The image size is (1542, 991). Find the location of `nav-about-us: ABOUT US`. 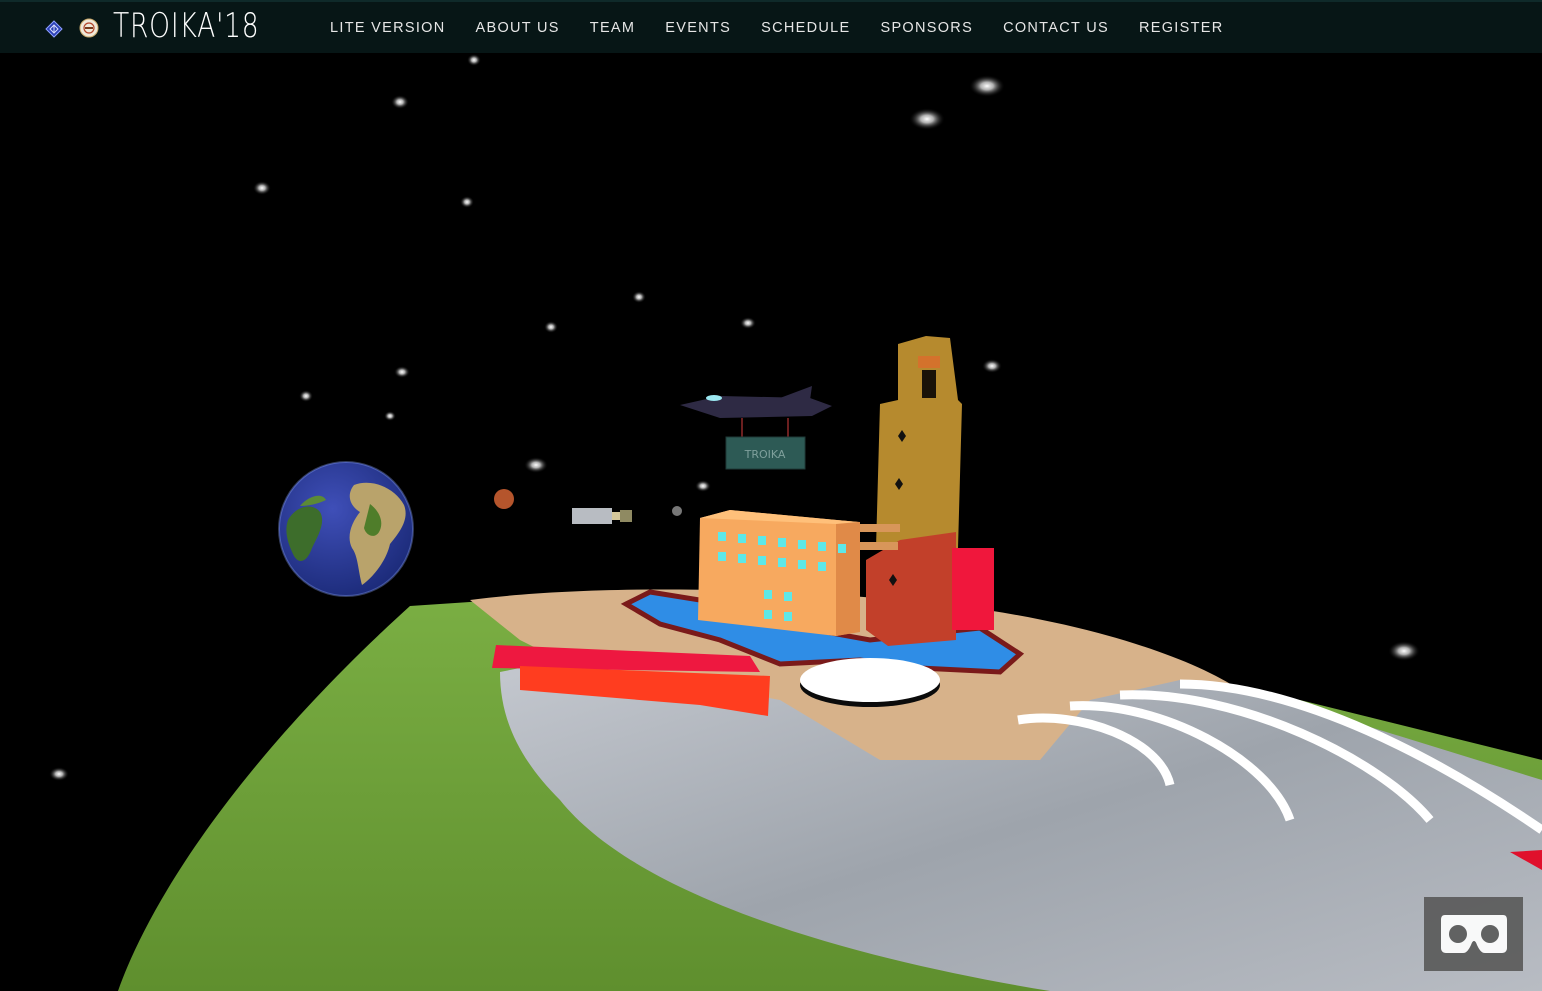

nav-about-us: ABOUT US is located at coordinates (518, 28).